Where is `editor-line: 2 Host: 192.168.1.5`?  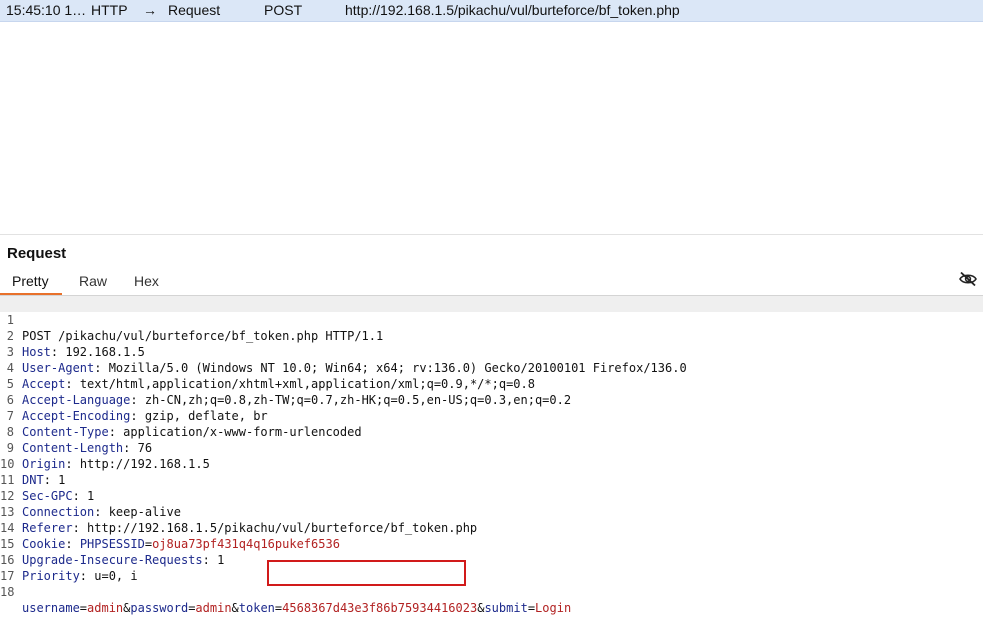 editor-line: 2 Host: 192.168.1.5 is located at coordinates (491, 335).